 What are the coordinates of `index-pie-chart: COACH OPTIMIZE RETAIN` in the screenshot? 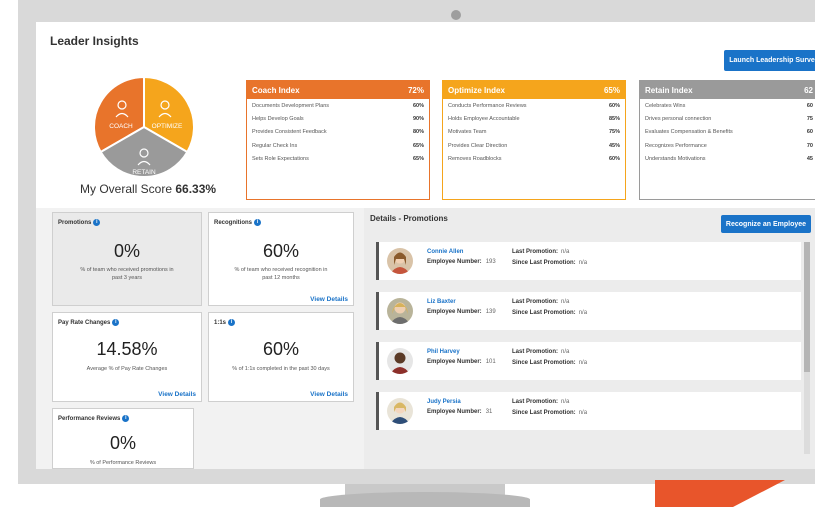 It's located at (144, 127).